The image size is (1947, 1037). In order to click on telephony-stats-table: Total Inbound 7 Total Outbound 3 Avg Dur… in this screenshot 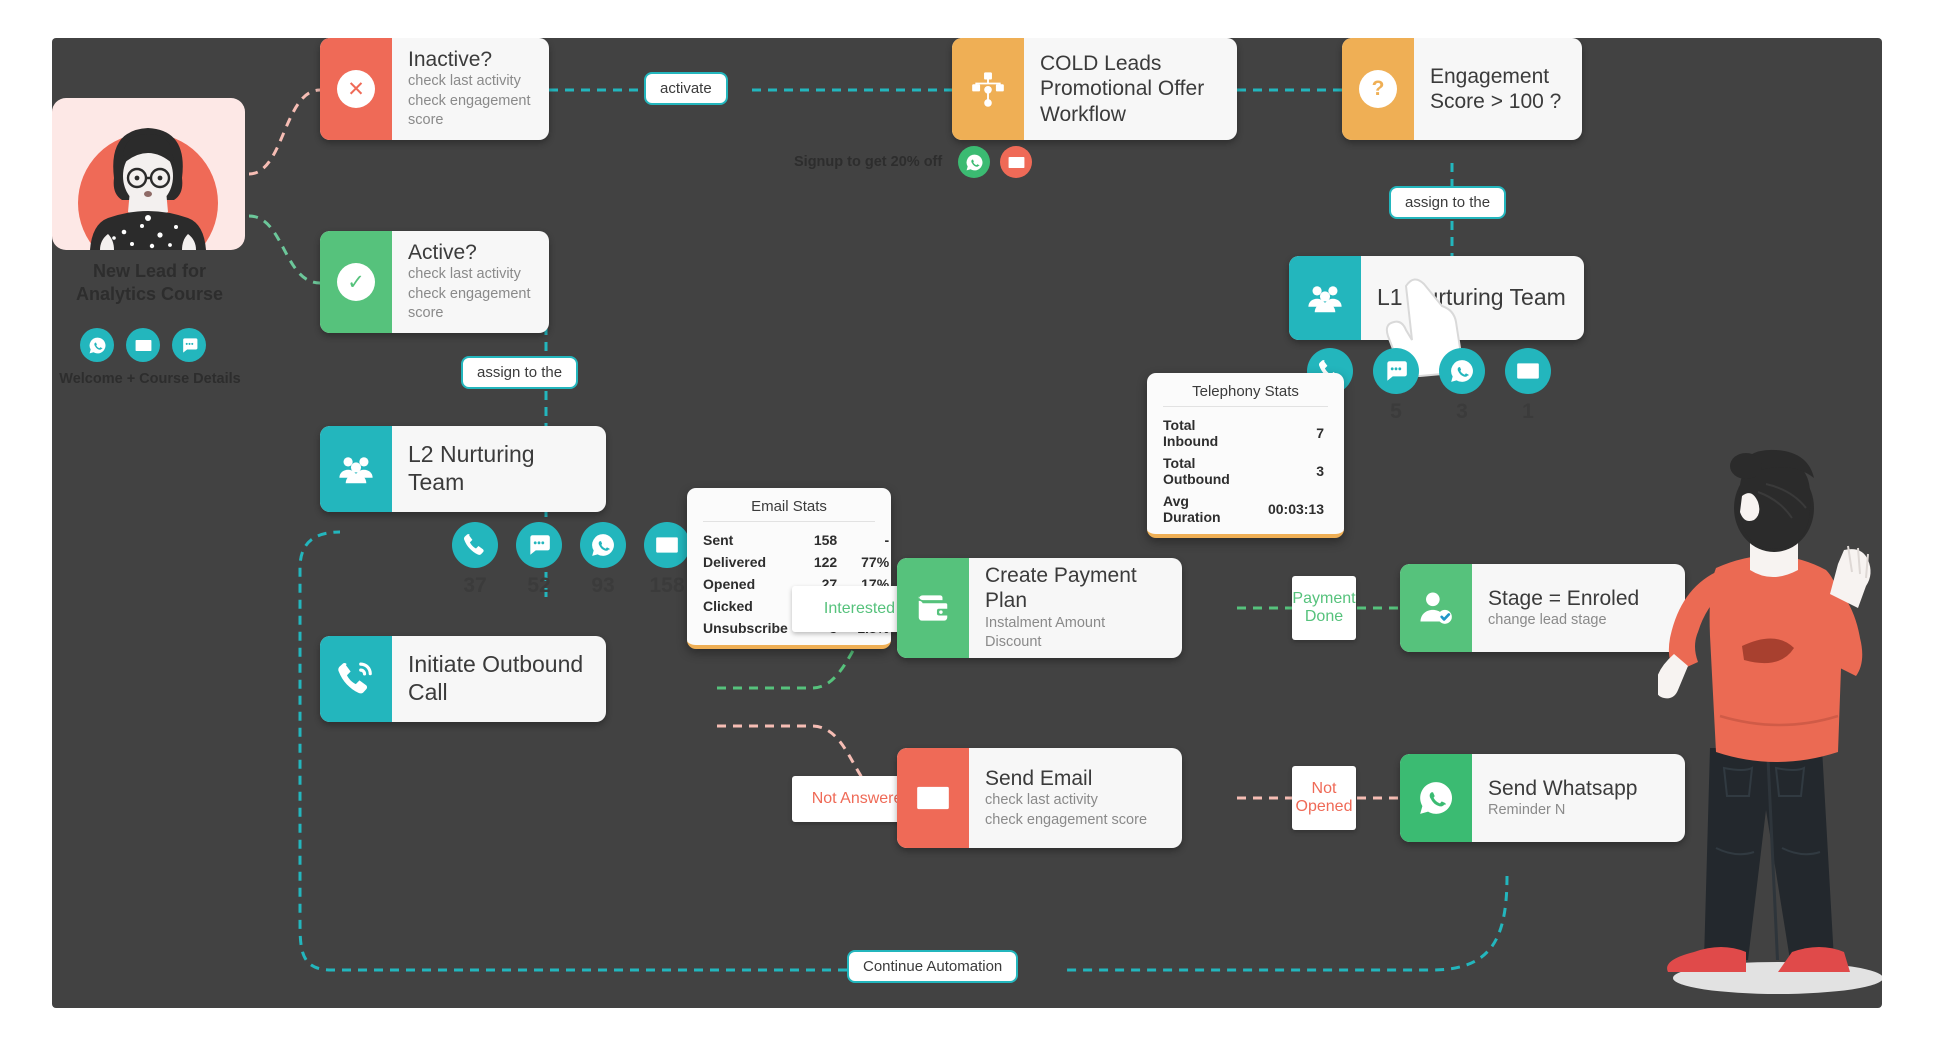, I will do `click(1245, 471)`.